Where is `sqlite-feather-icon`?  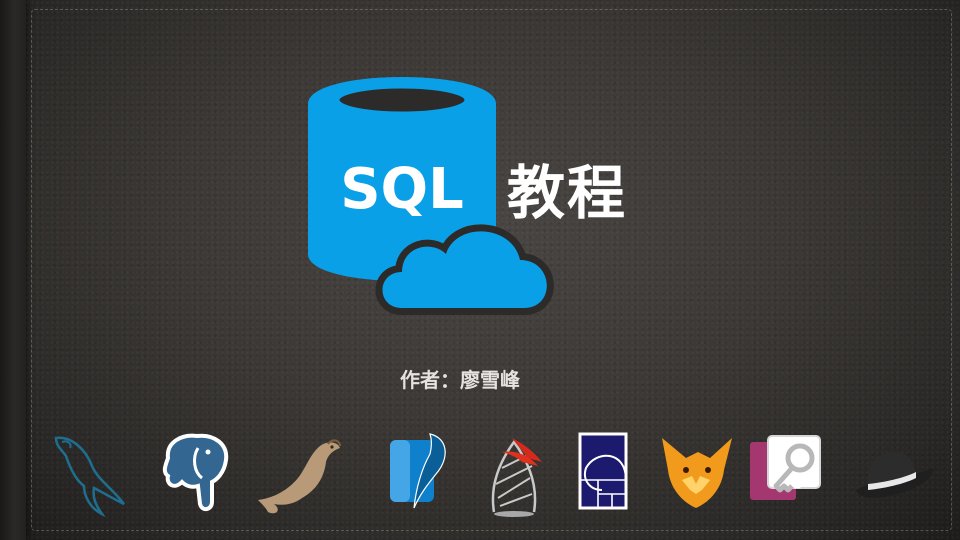
sqlite-feather-icon is located at coordinates (415, 473).